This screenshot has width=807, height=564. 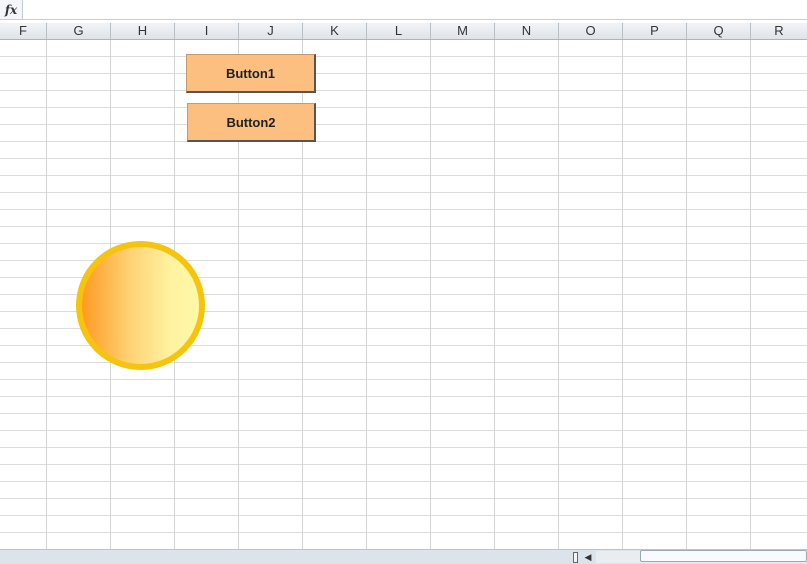 What do you see at coordinates (11, 9) in the screenshot?
I see `function-icon: fx` at bounding box center [11, 9].